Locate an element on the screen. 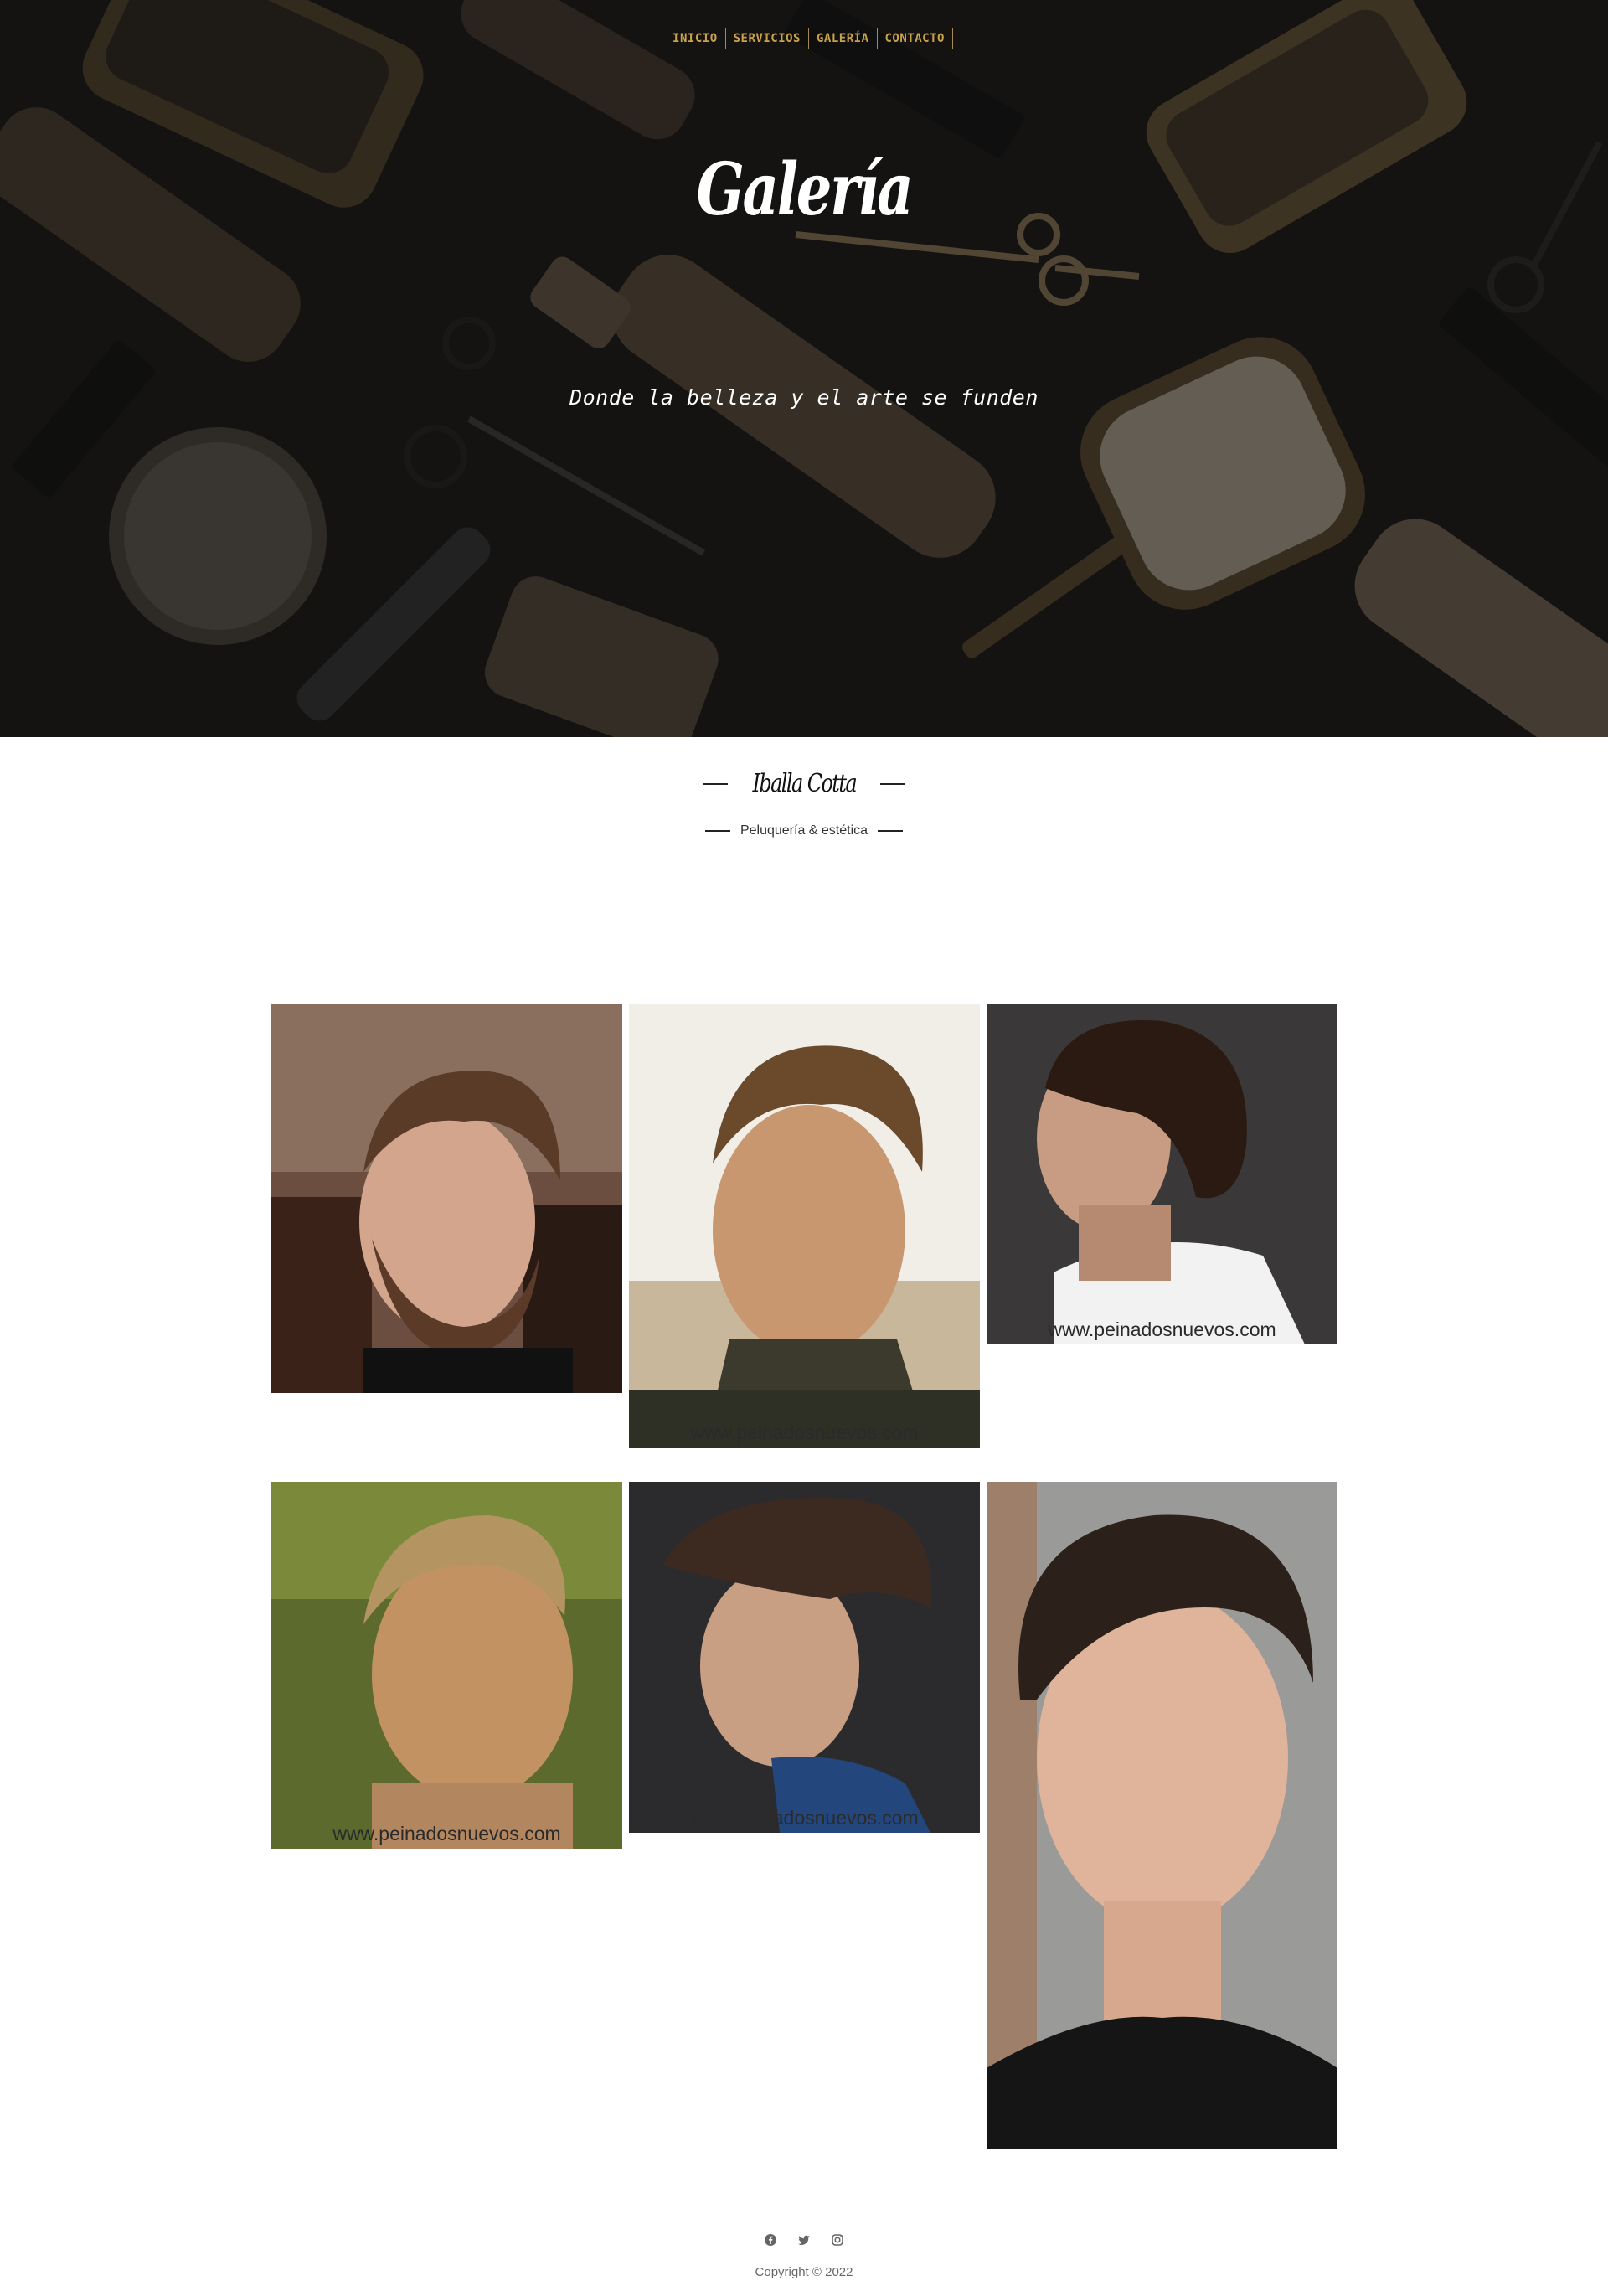 This screenshot has width=1608, height=2296. nav-link-inicio: INICIO is located at coordinates (695, 38).